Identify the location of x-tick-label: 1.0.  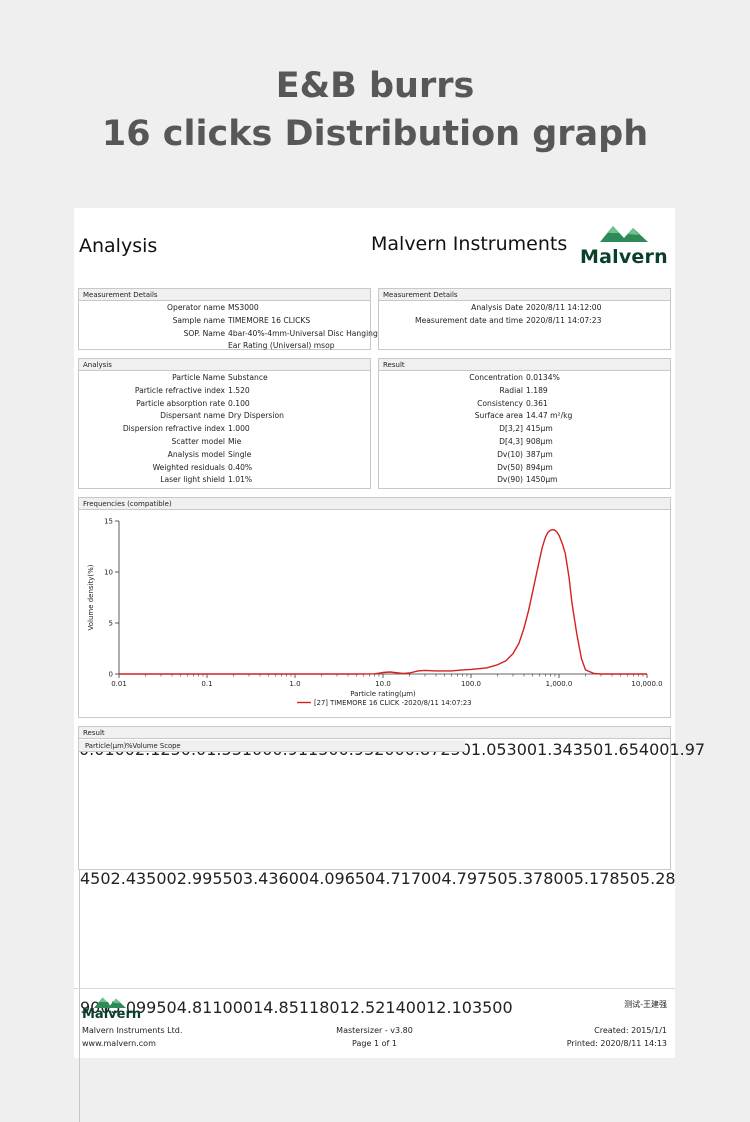
(294, 684).